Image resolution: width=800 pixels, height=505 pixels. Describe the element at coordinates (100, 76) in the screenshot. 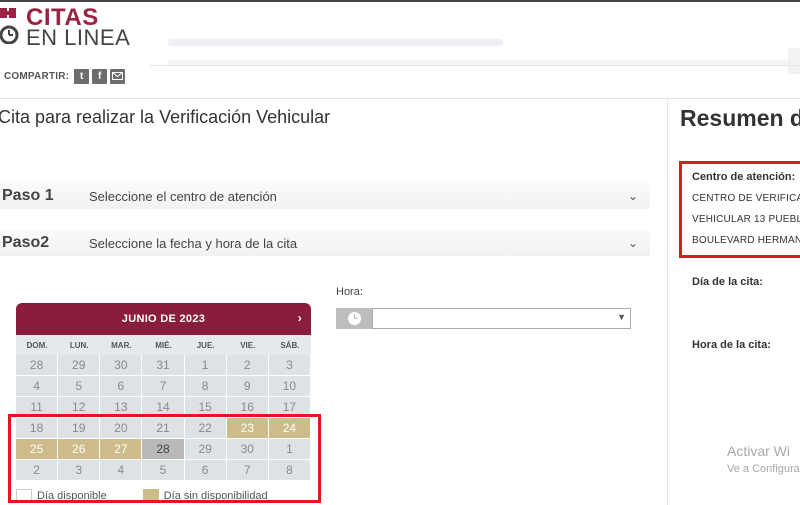

I see `facebook-icon: f` at that location.